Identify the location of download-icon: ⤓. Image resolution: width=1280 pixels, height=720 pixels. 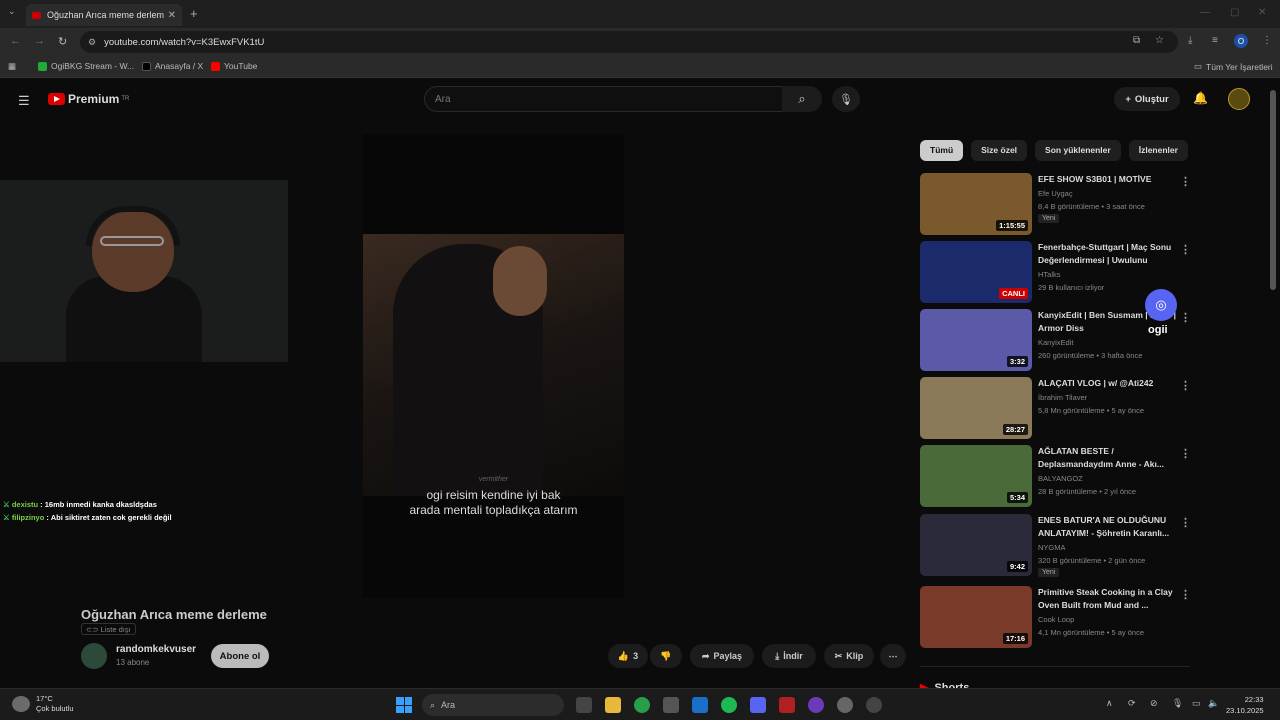
(1190, 40).